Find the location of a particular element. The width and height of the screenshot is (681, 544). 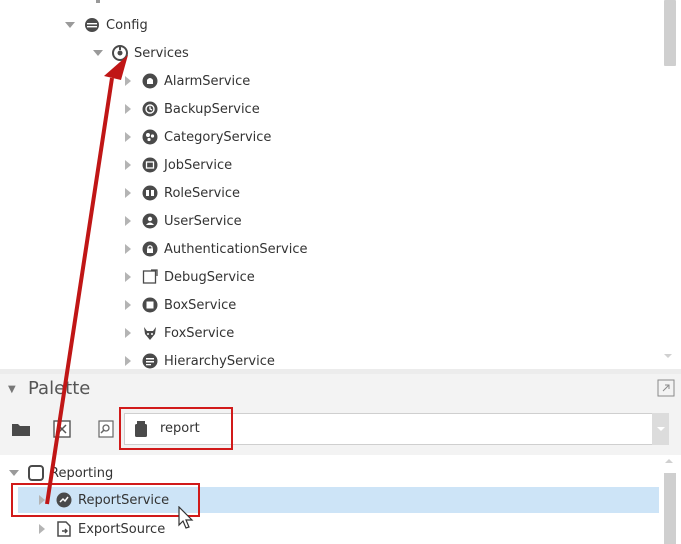

tree-node-authentication-service: AuthenticationService is located at coordinates (214, 249).